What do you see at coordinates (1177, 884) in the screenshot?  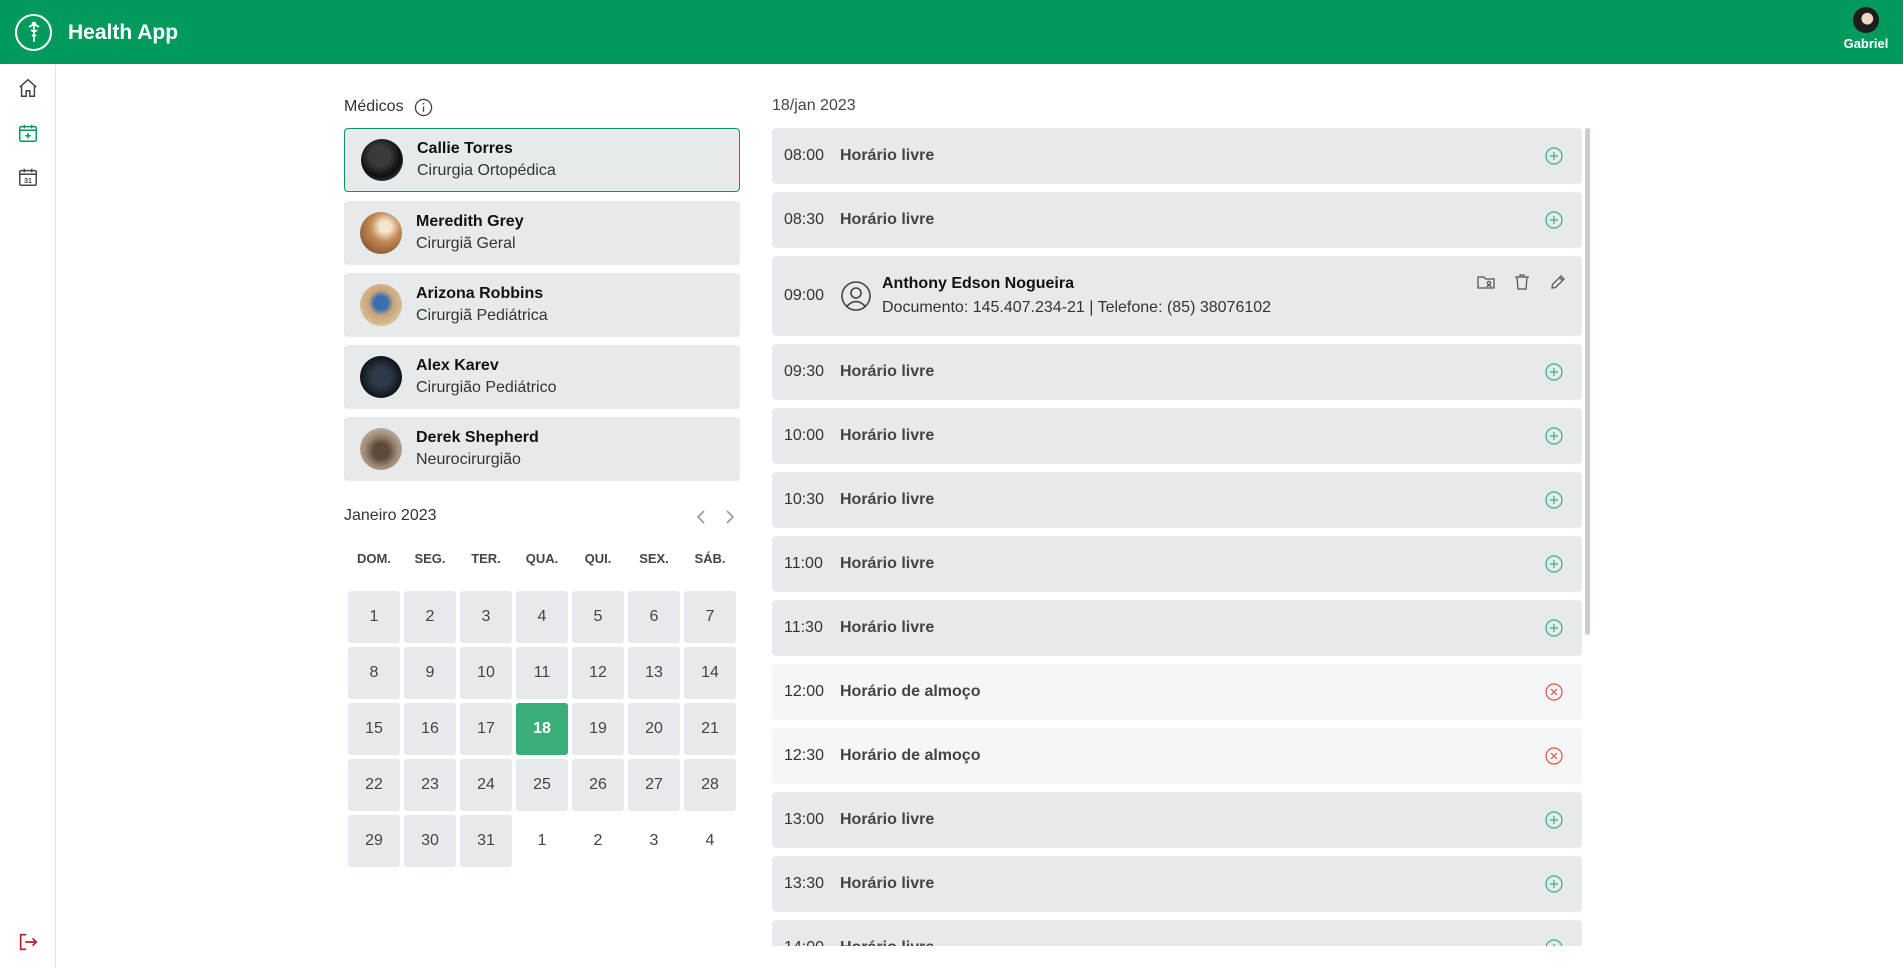 I see `free-slot: 13:30 Horário livre` at bounding box center [1177, 884].